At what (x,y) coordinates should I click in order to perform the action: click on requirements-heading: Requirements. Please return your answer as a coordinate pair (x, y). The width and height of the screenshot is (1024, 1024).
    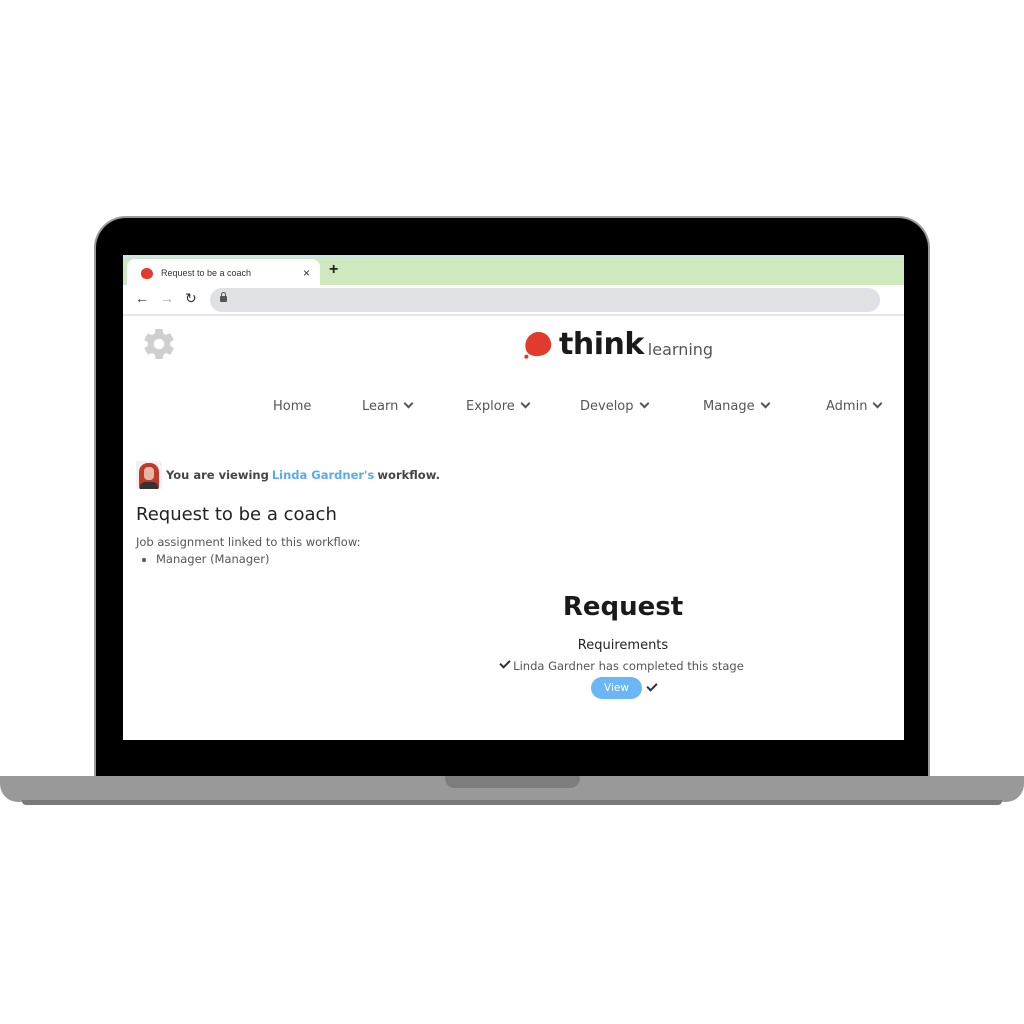
    Looking at the image, I should click on (623, 645).